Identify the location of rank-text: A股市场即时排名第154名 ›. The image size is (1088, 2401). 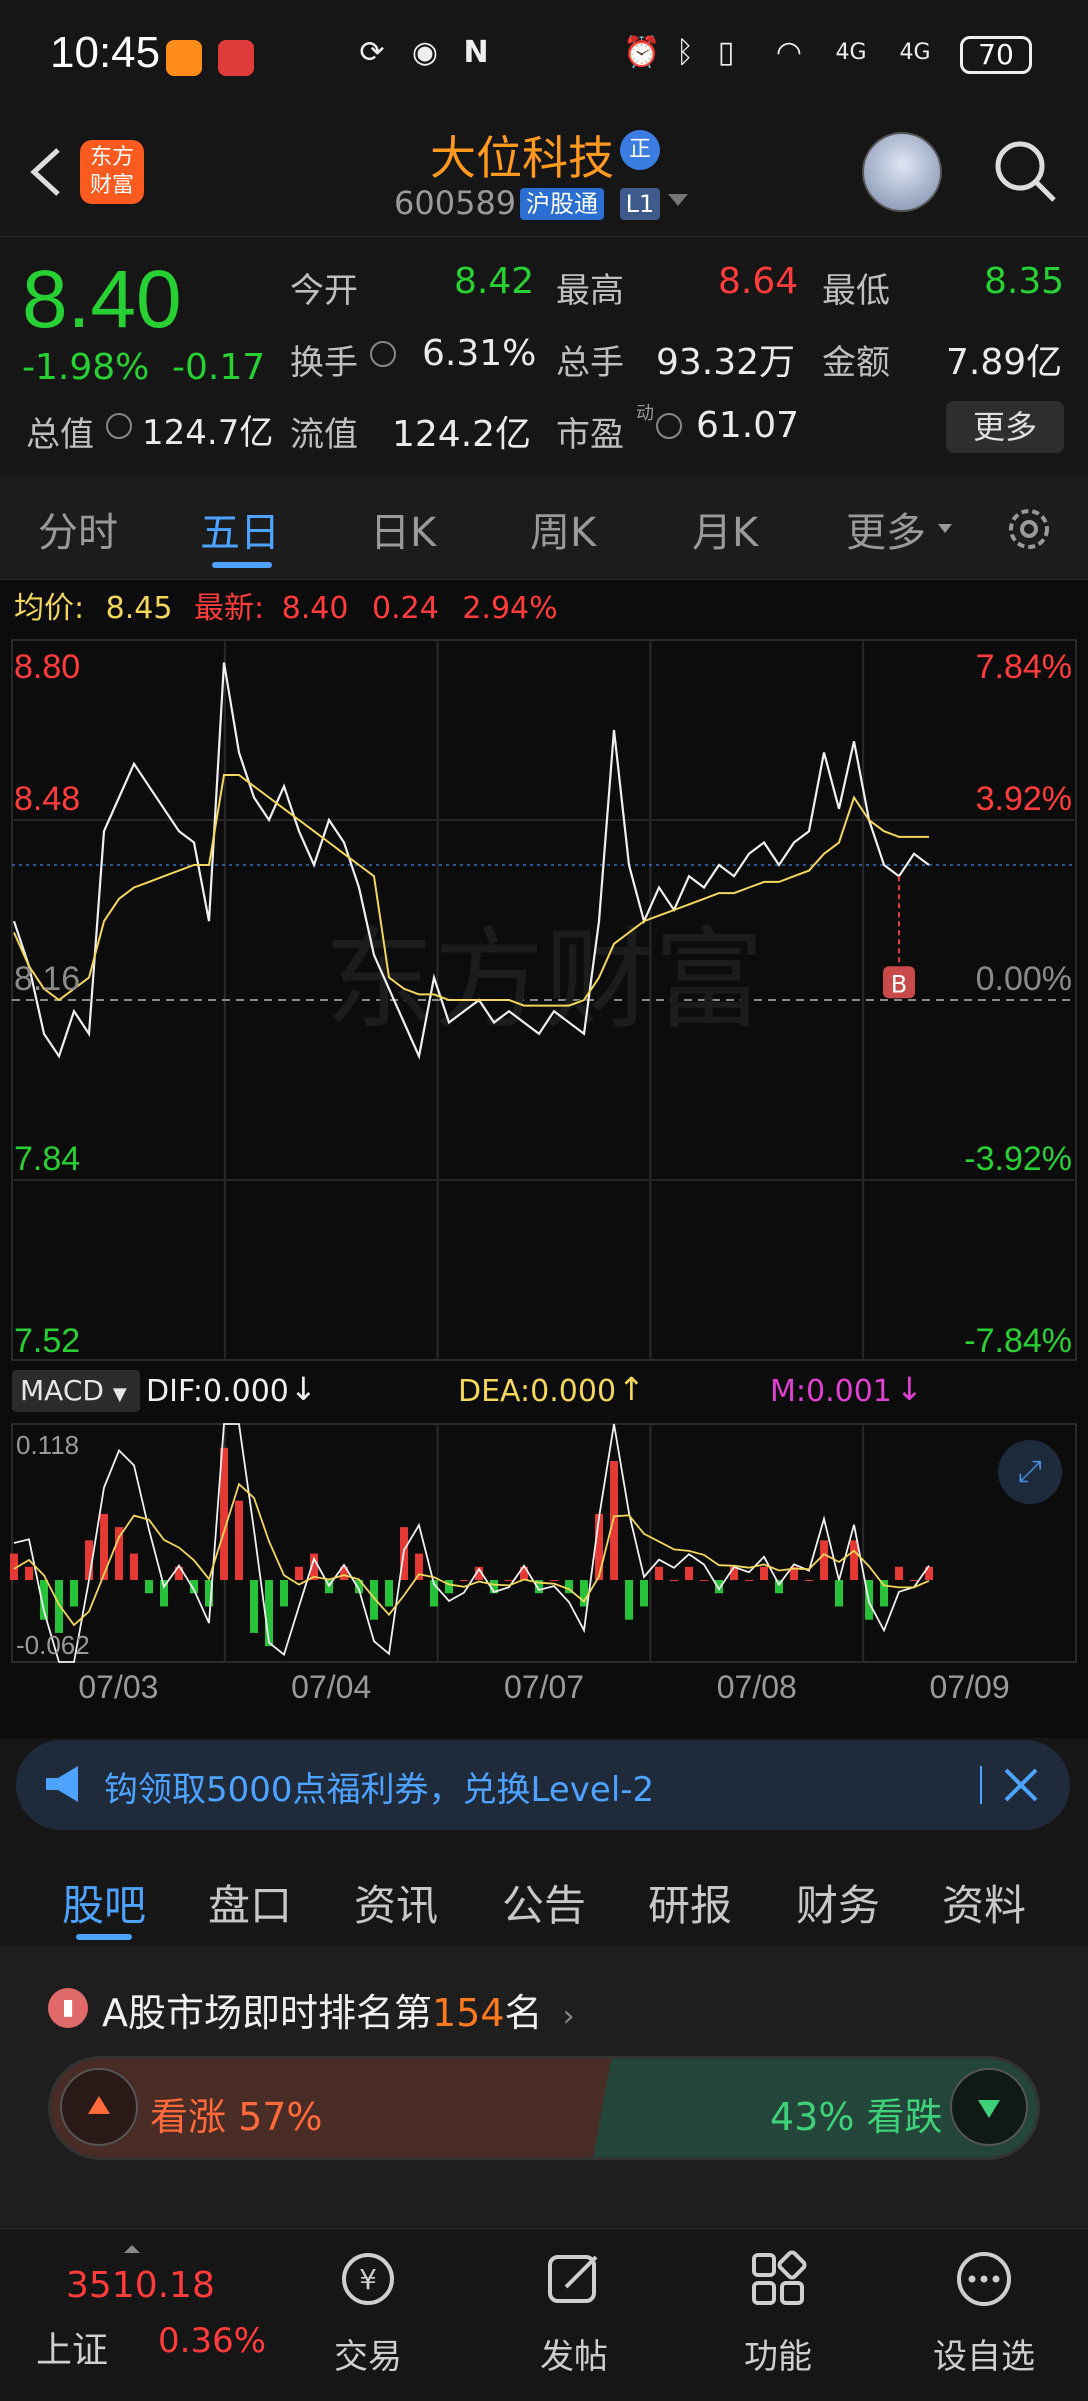
(338, 2009).